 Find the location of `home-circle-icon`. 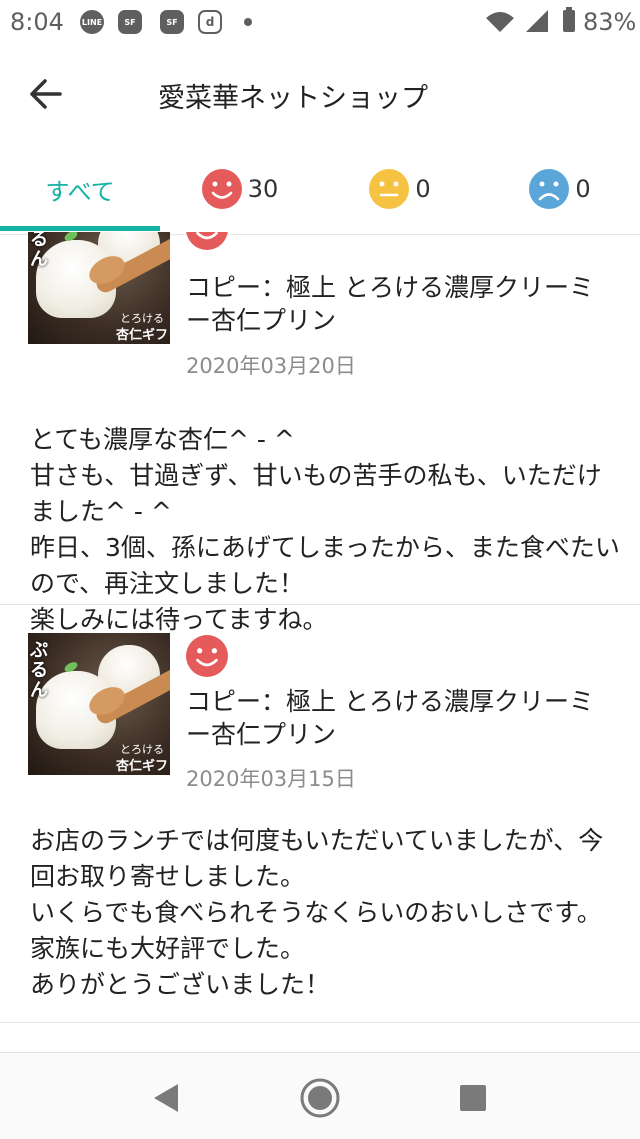

home-circle-icon is located at coordinates (320, 1098).